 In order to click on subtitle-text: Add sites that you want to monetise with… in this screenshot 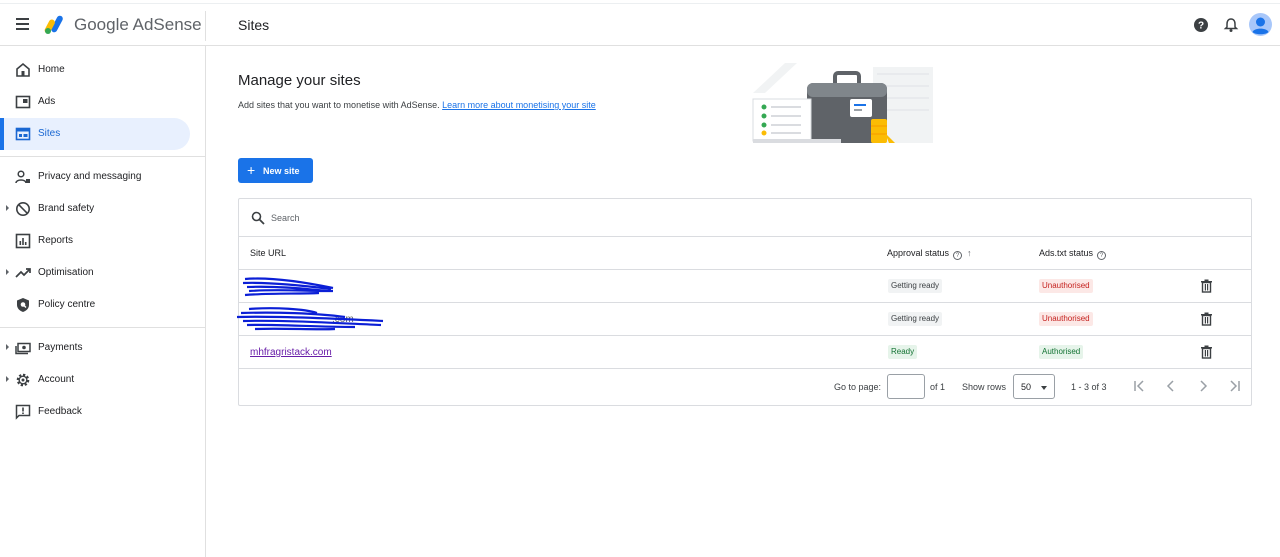, I will do `click(339, 105)`.